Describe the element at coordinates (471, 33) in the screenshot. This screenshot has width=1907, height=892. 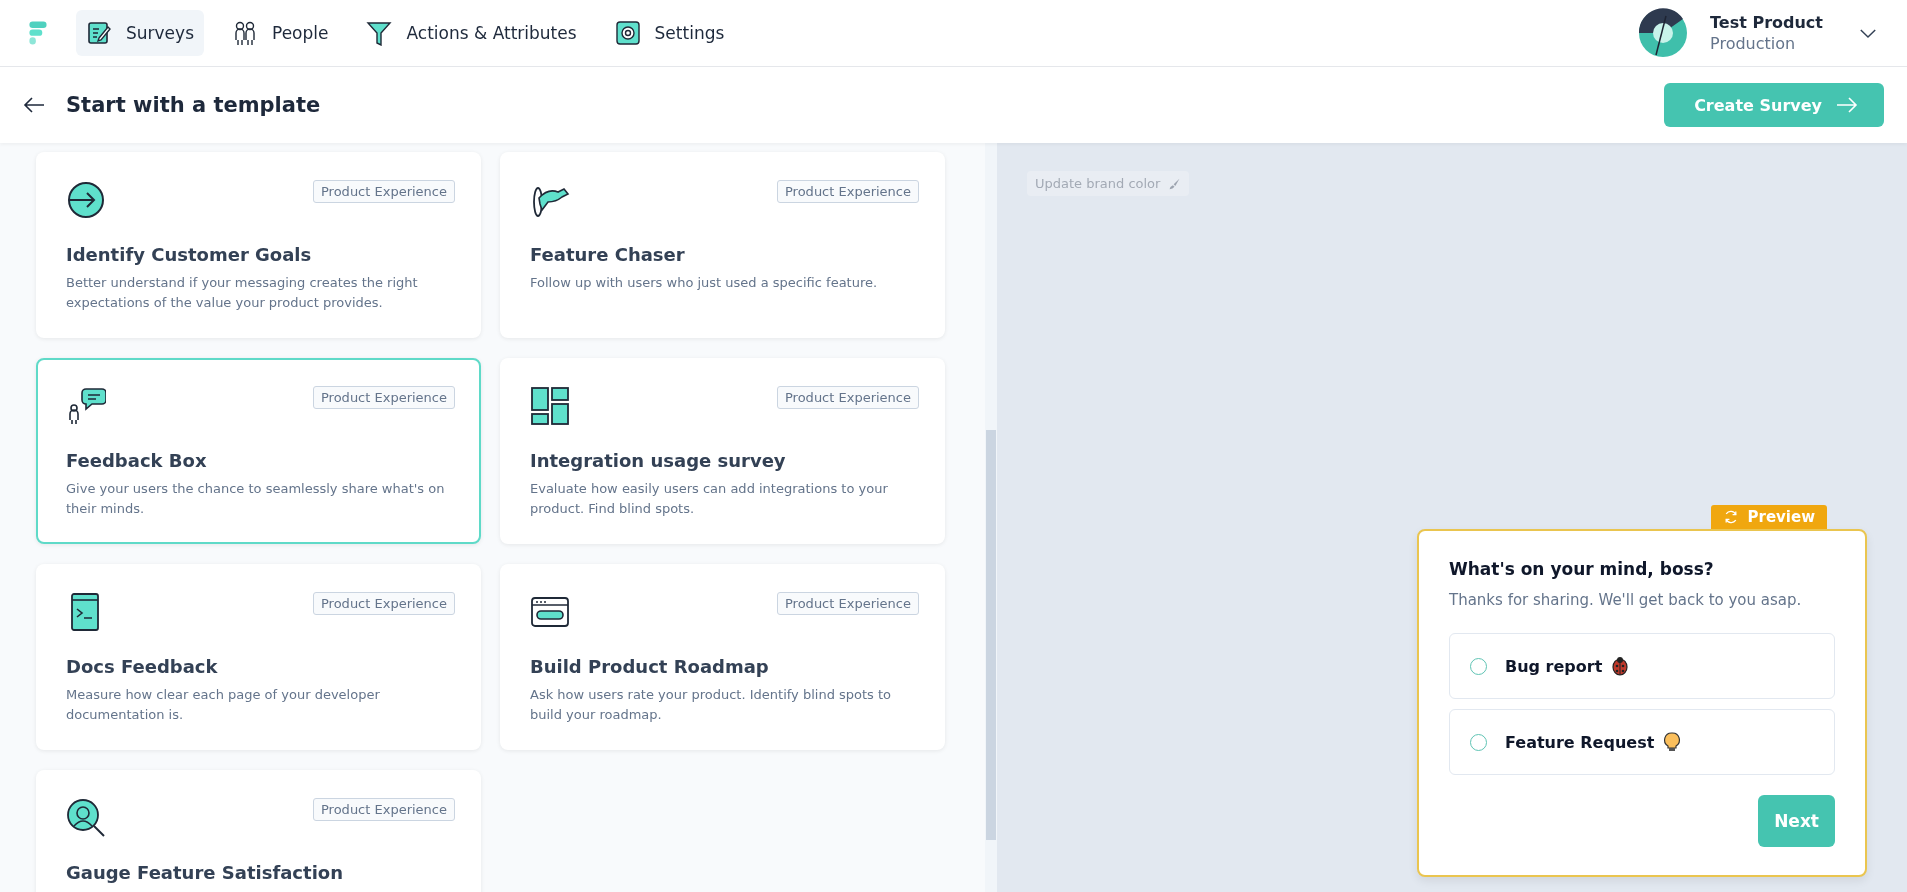
I see `nav-tab: Actions & Attributes` at that location.